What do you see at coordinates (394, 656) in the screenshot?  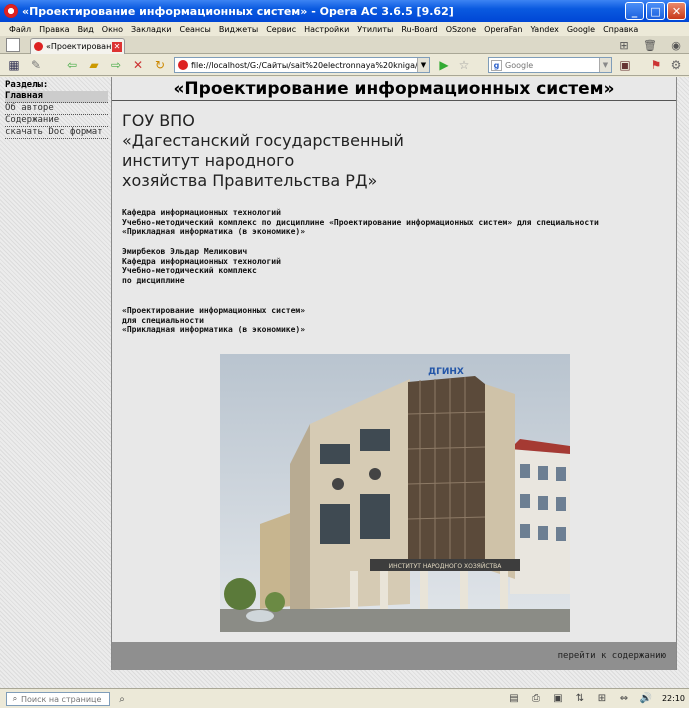 I see `content-footer: перейти к содержанию` at bounding box center [394, 656].